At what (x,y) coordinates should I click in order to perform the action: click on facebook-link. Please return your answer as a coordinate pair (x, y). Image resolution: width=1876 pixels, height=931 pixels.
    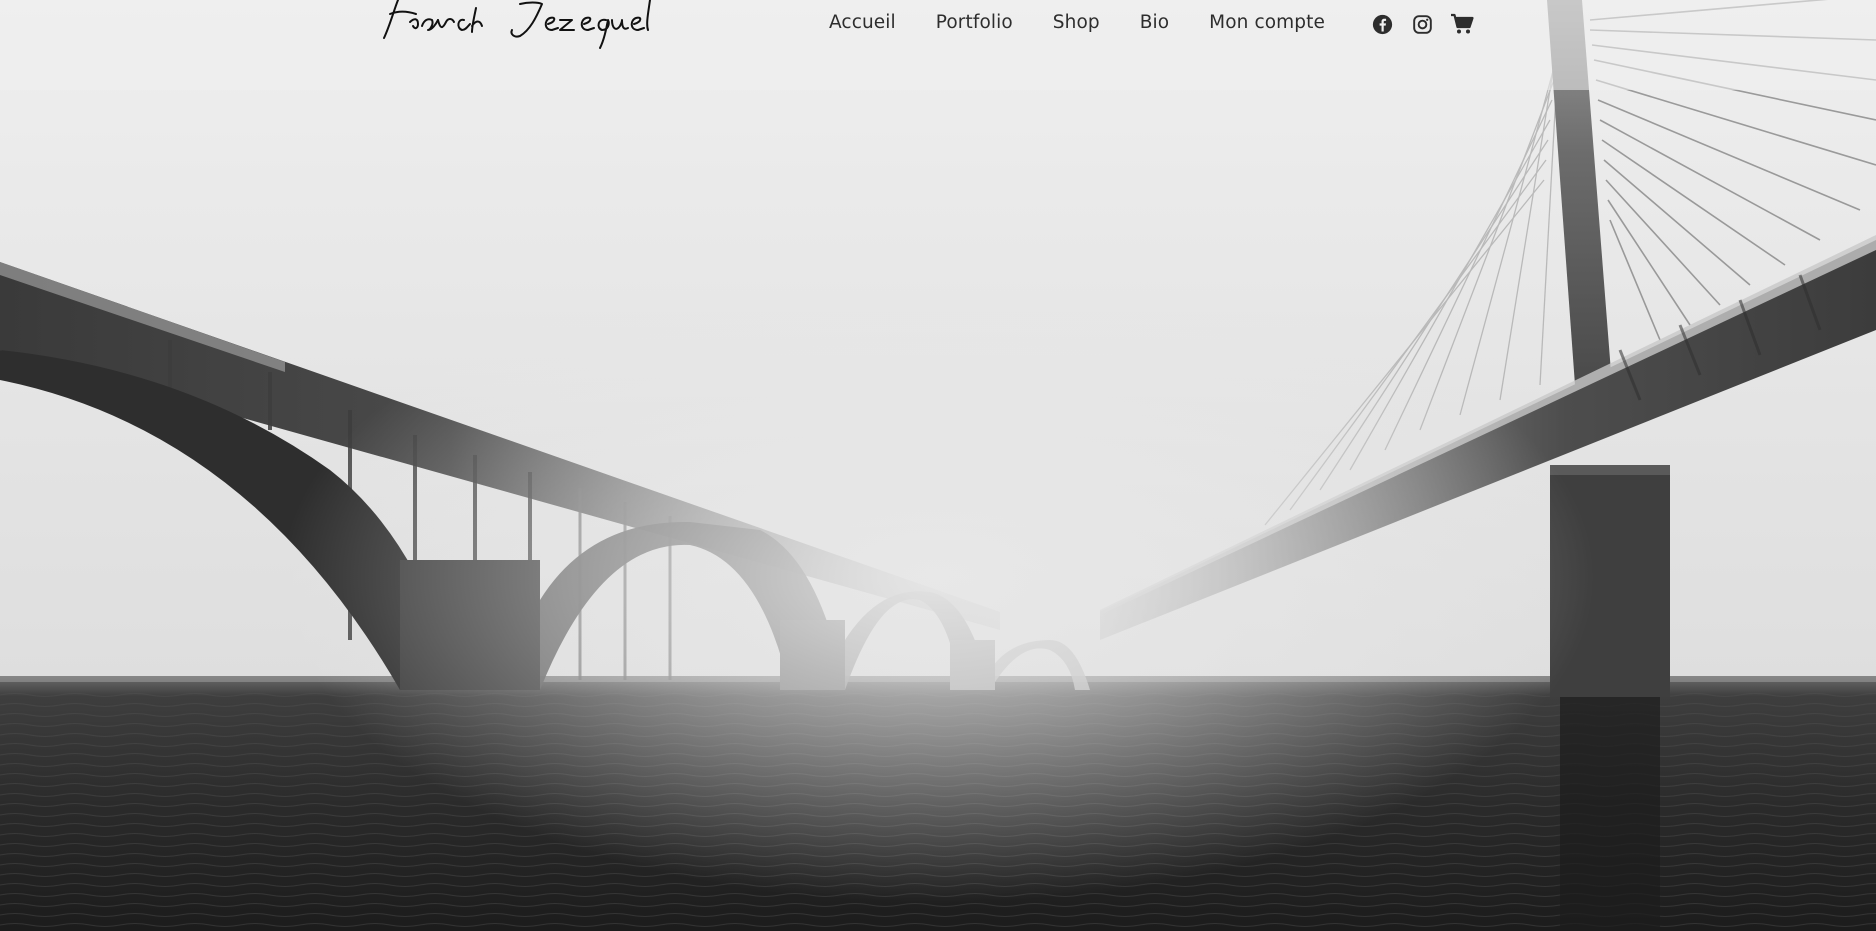
    Looking at the image, I should click on (1382, 24).